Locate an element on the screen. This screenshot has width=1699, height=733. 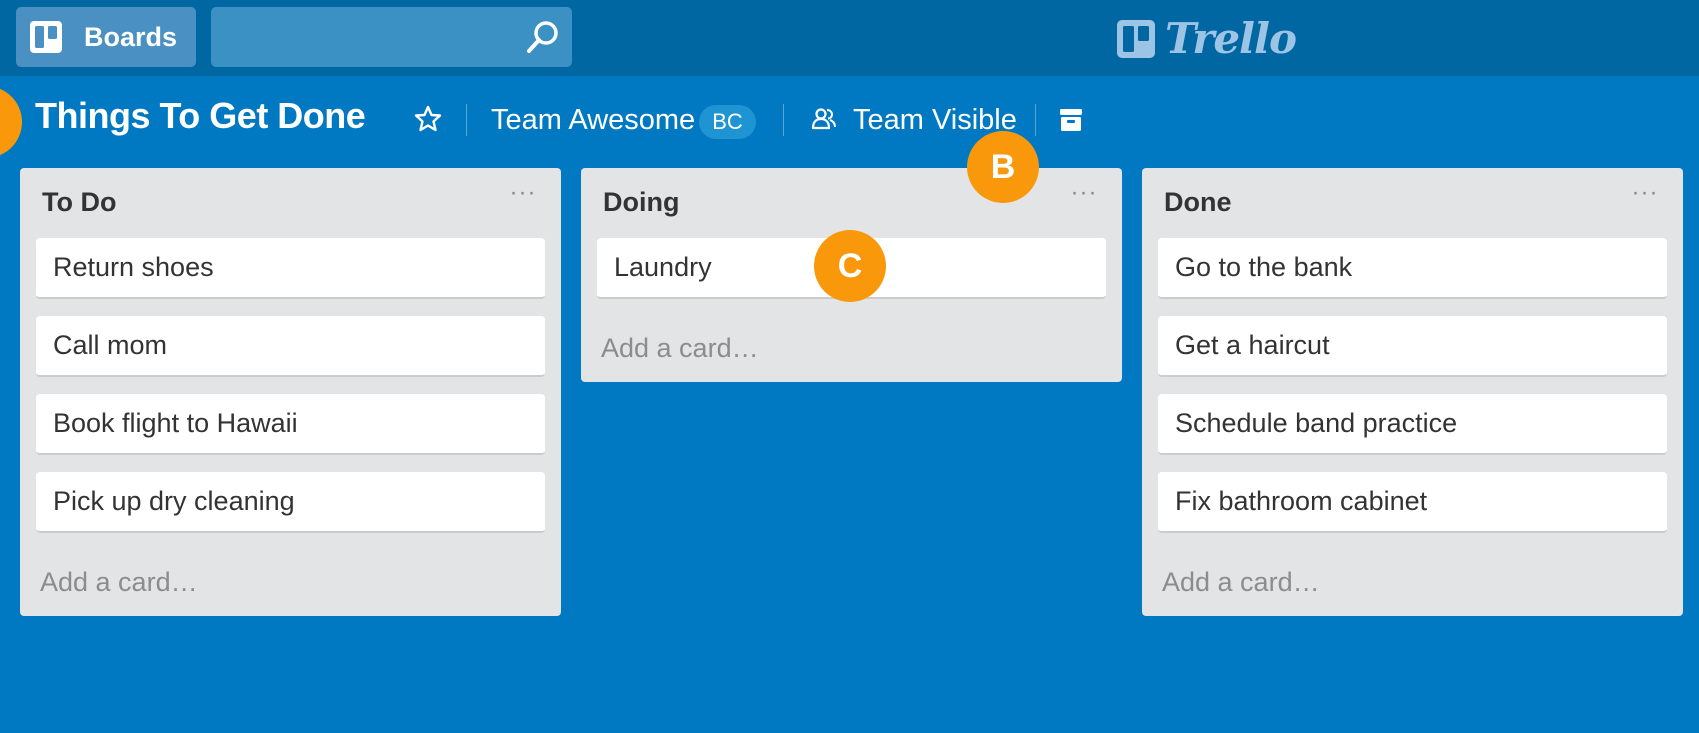
card: Pick up dry cleaning is located at coordinates (290, 502).